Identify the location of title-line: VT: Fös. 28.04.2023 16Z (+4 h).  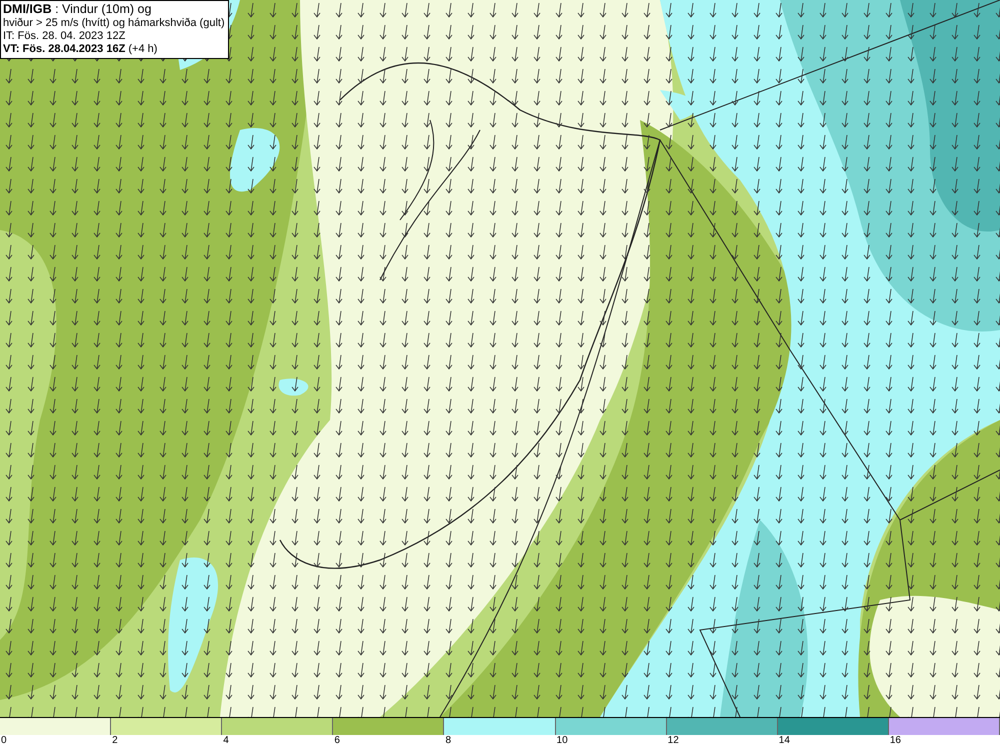
(80, 49).